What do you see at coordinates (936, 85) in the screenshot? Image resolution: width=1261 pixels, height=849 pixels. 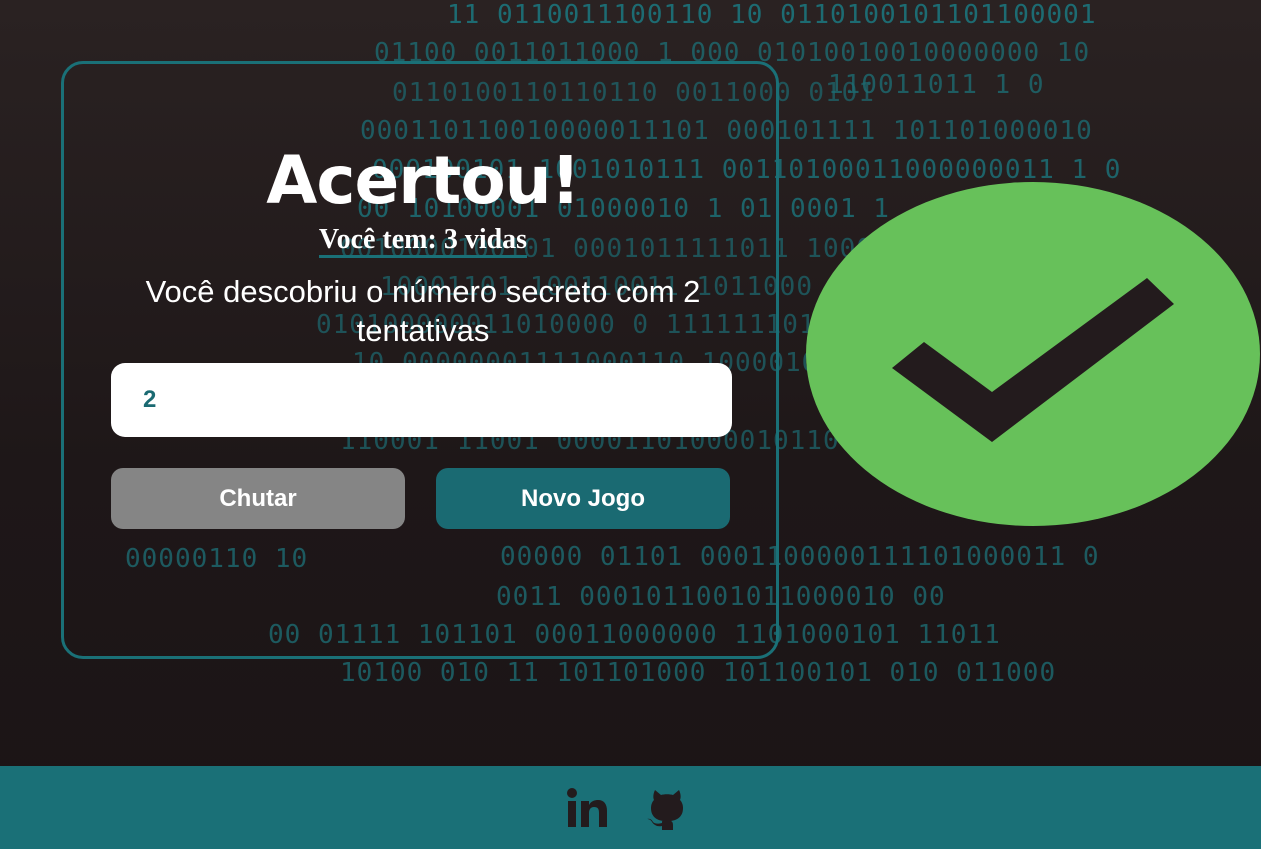 I see `background-digits: 110011011 1 0` at bounding box center [936, 85].